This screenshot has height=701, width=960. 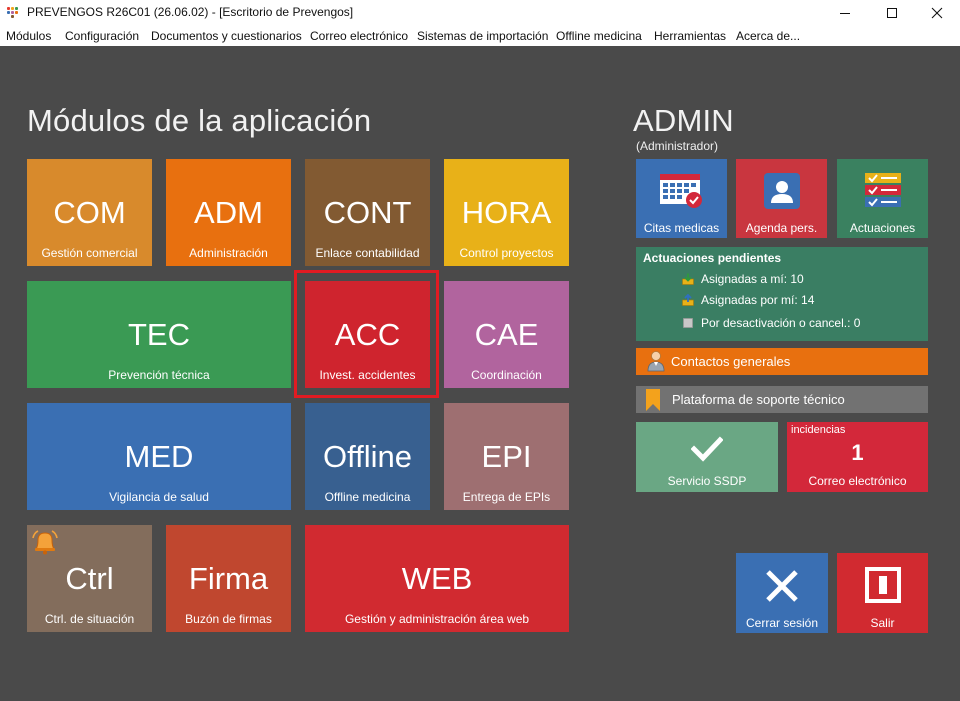 I want to click on tile-label: Entrega de EPIs, so click(x=506, y=497).